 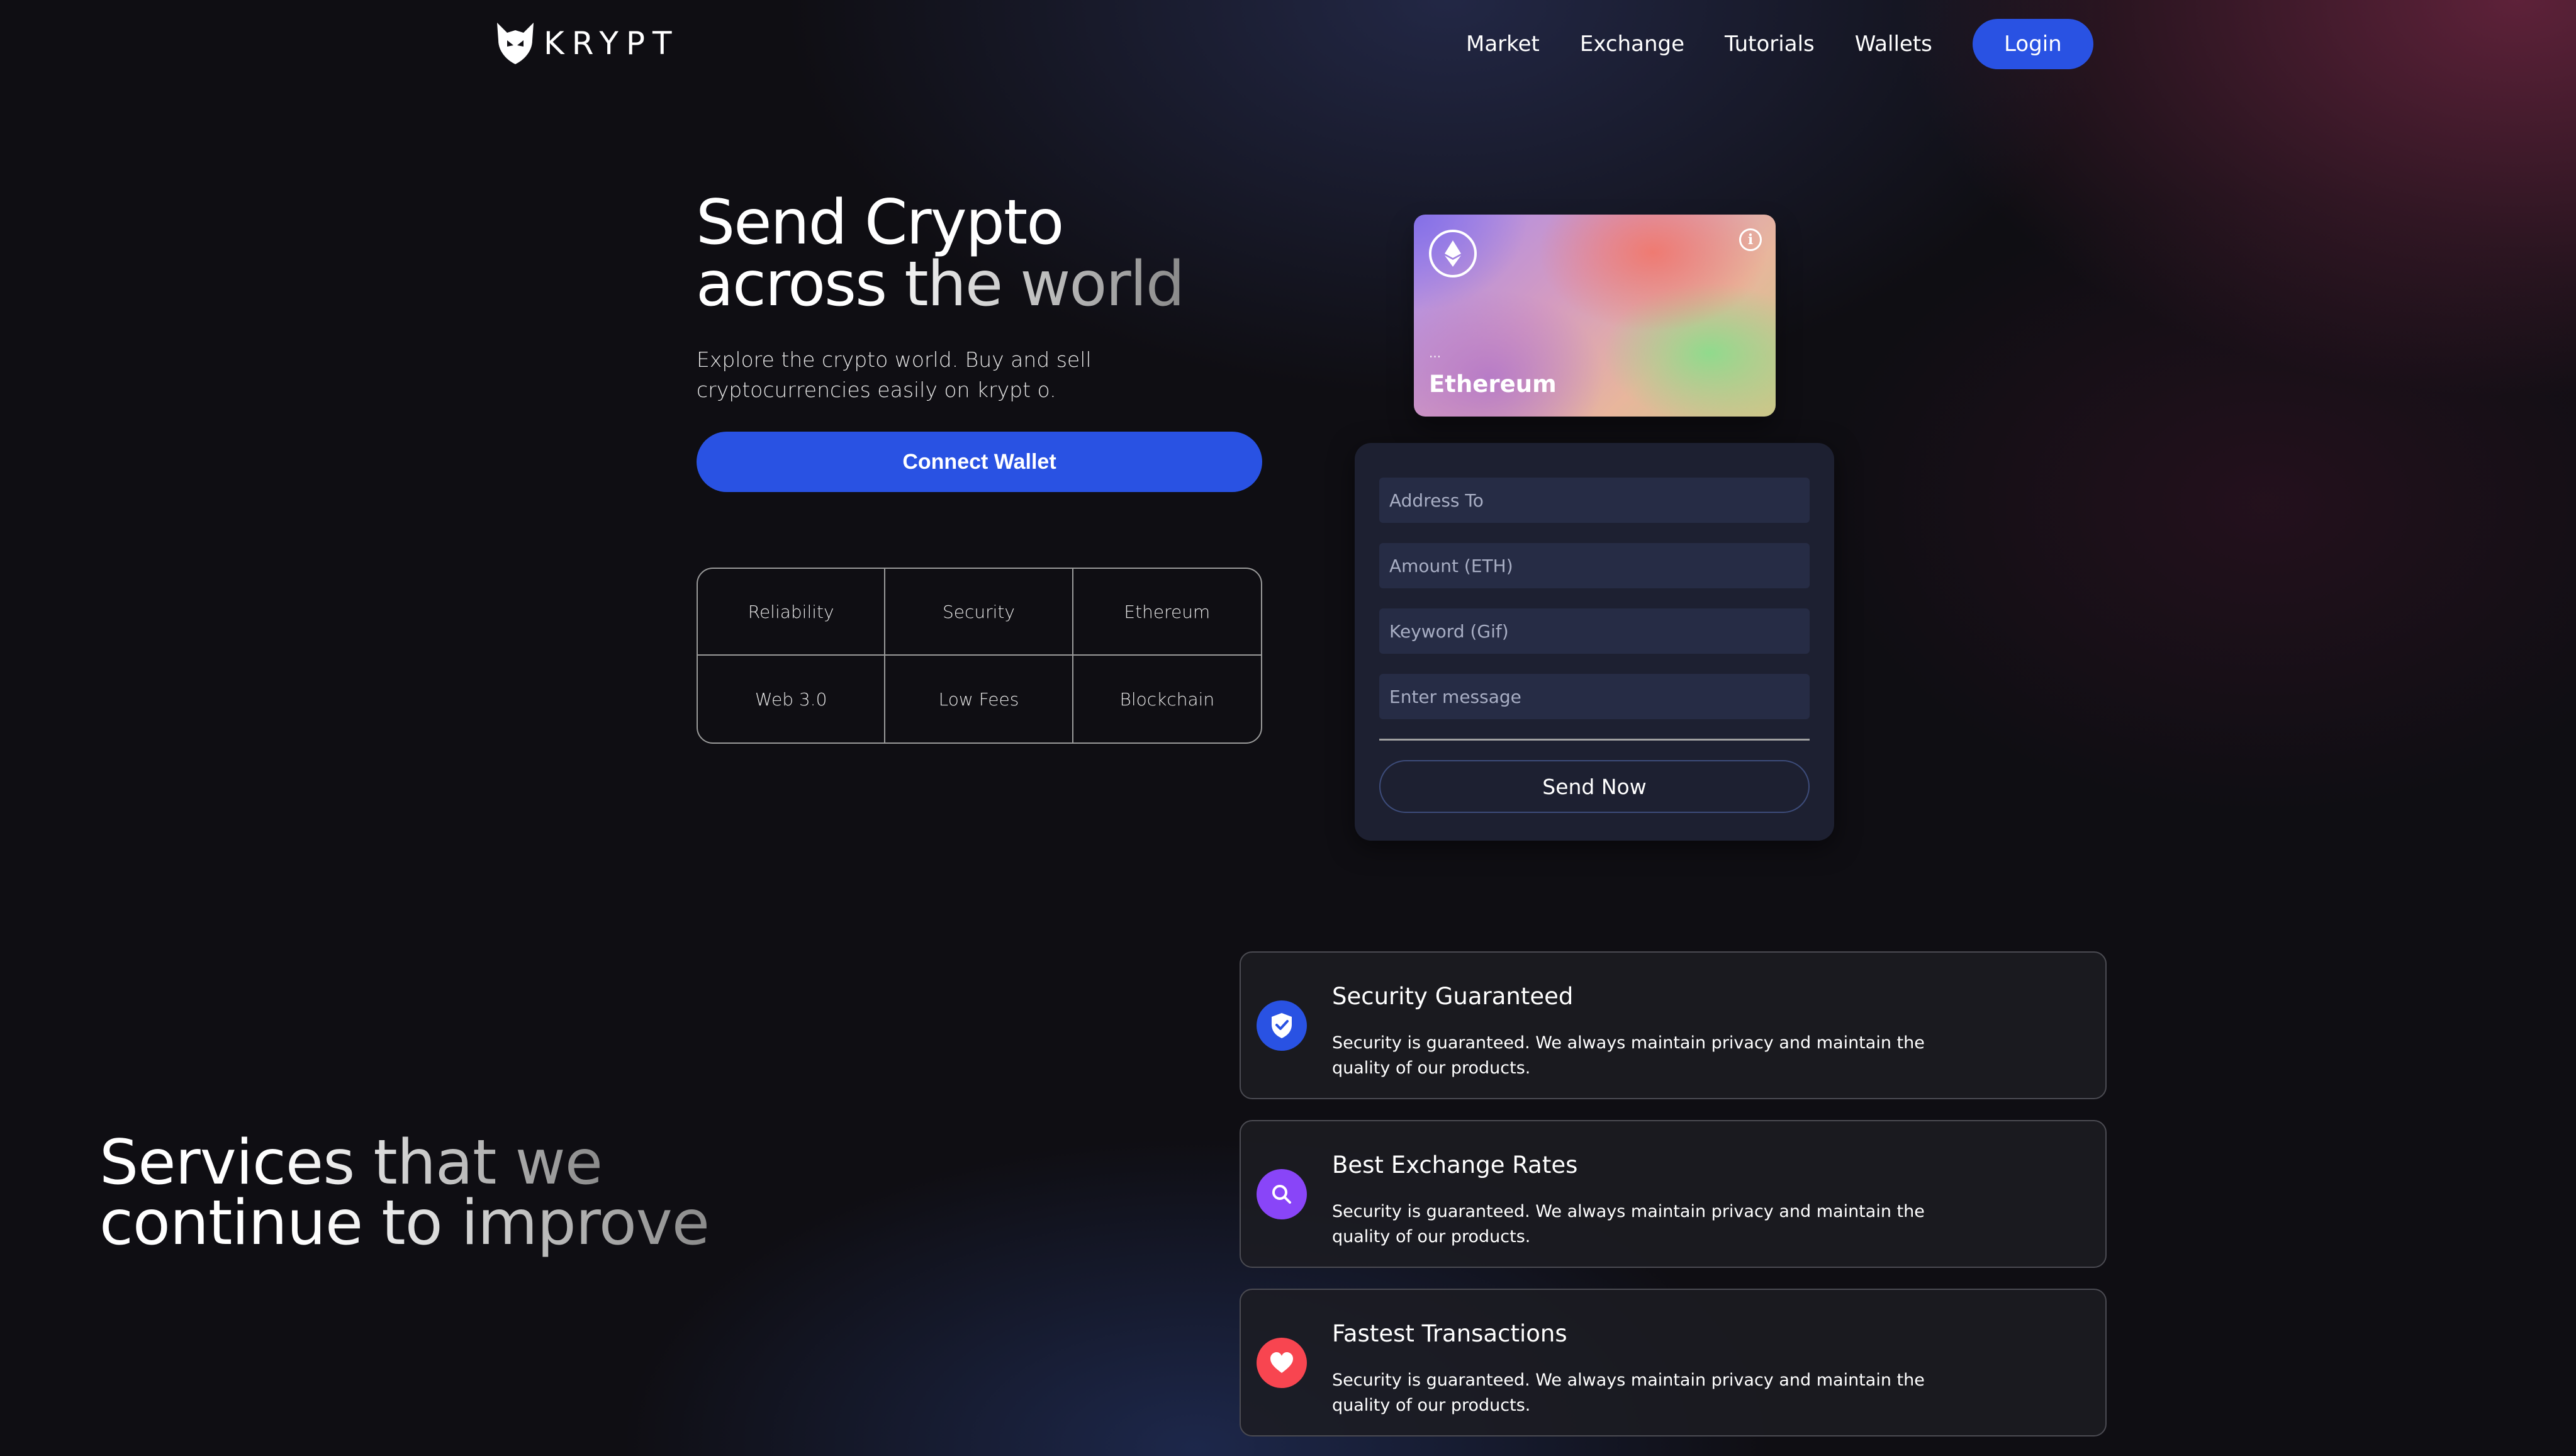 I want to click on card-network-label: Ethereum, so click(x=1493, y=384).